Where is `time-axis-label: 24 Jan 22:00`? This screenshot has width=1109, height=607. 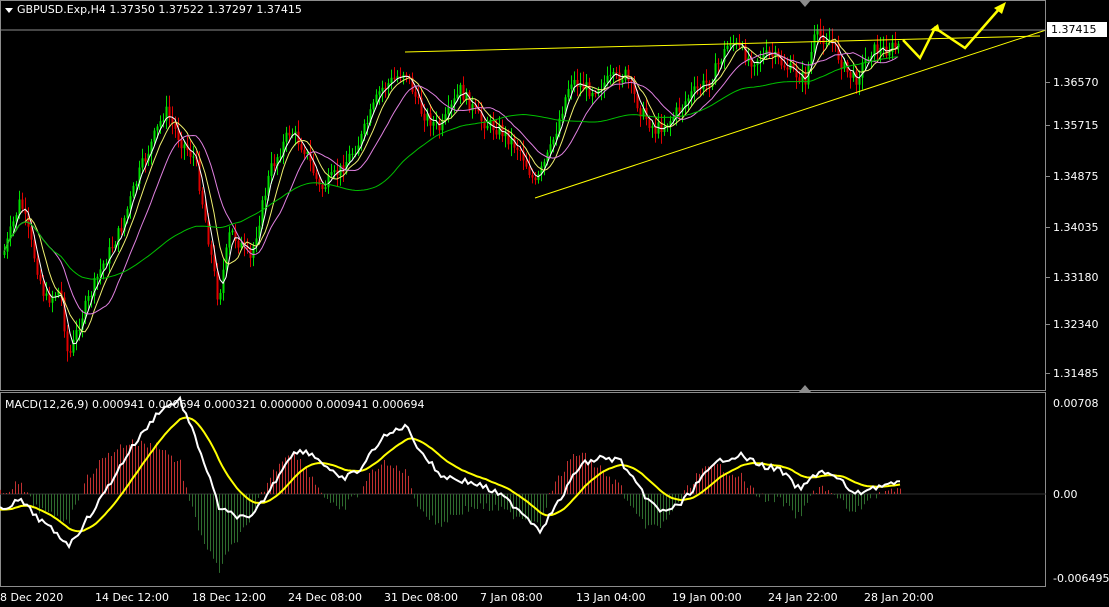 time-axis-label: 24 Jan 22:00 is located at coordinates (803, 597).